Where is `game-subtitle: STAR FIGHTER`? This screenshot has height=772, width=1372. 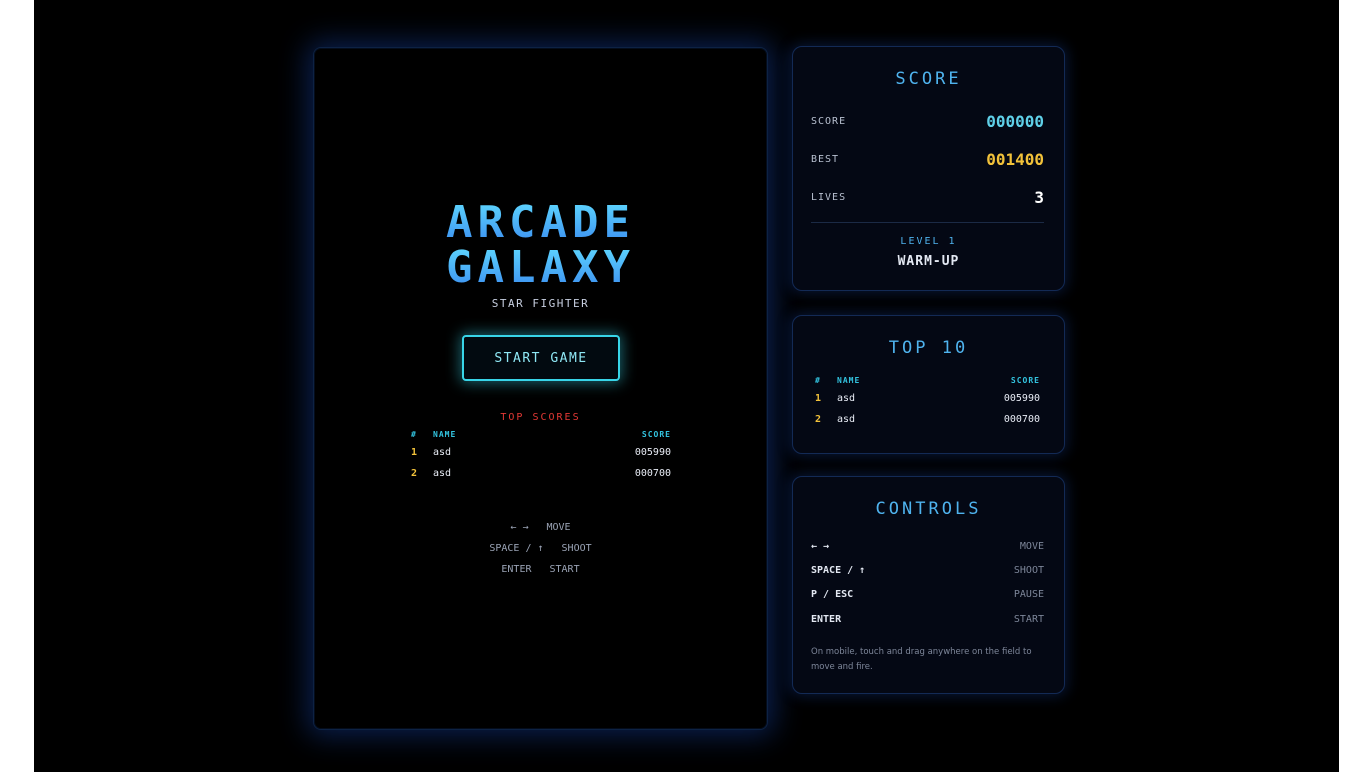
game-subtitle: STAR FIGHTER is located at coordinates (540, 303).